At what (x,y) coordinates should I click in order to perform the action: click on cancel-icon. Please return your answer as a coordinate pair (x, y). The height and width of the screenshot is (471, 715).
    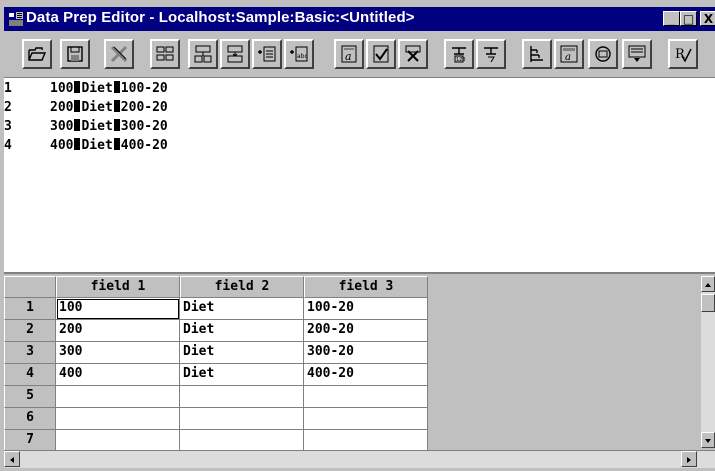
    Looking at the image, I should click on (413, 53).